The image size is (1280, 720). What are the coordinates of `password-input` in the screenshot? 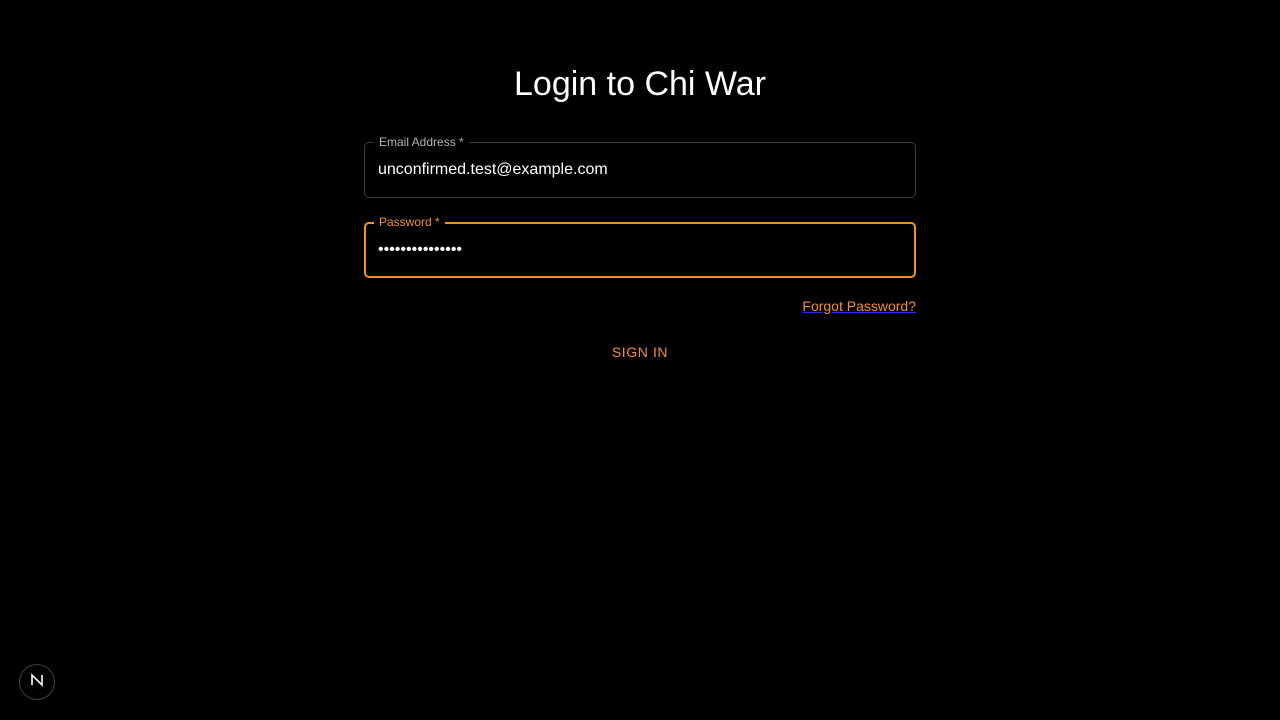 It's located at (638, 250).